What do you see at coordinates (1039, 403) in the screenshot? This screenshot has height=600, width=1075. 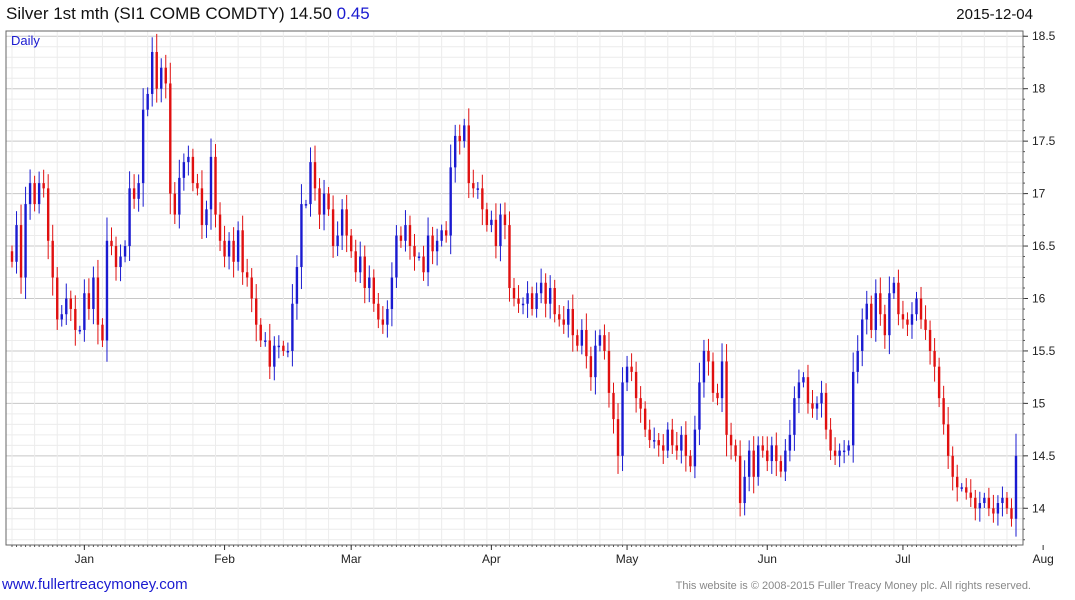 I see `y-tick-label: 15` at bounding box center [1039, 403].